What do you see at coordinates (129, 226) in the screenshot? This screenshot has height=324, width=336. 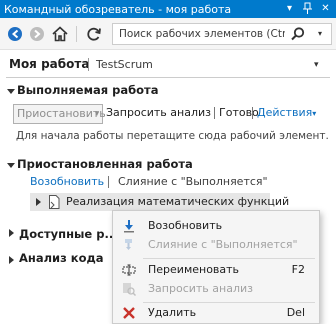 I see `resume-icon` at bounding box center [129, 226].